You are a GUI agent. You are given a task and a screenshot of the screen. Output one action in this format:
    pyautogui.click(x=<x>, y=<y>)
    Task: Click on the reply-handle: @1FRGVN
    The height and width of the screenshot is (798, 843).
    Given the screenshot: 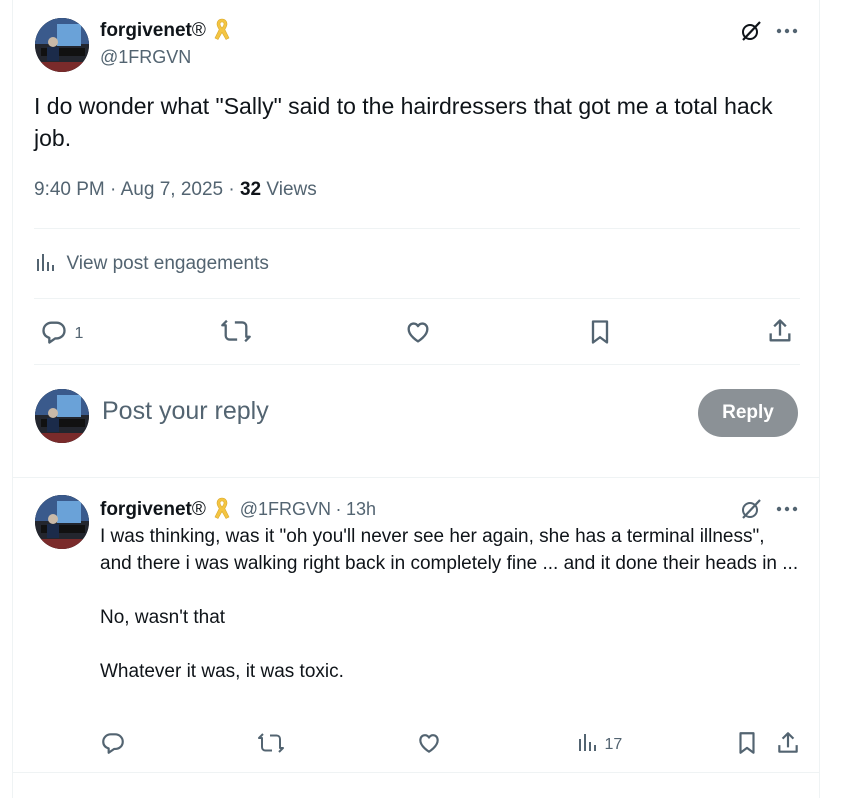 What is the action you would take?
    pyautogui.click(x=285, y=509)
    